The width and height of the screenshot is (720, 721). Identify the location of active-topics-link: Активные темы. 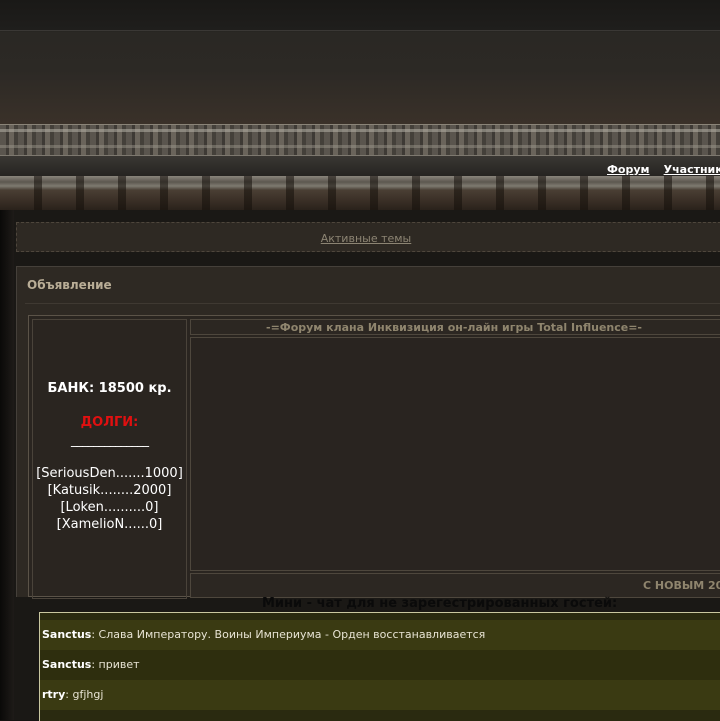
(366, 238).